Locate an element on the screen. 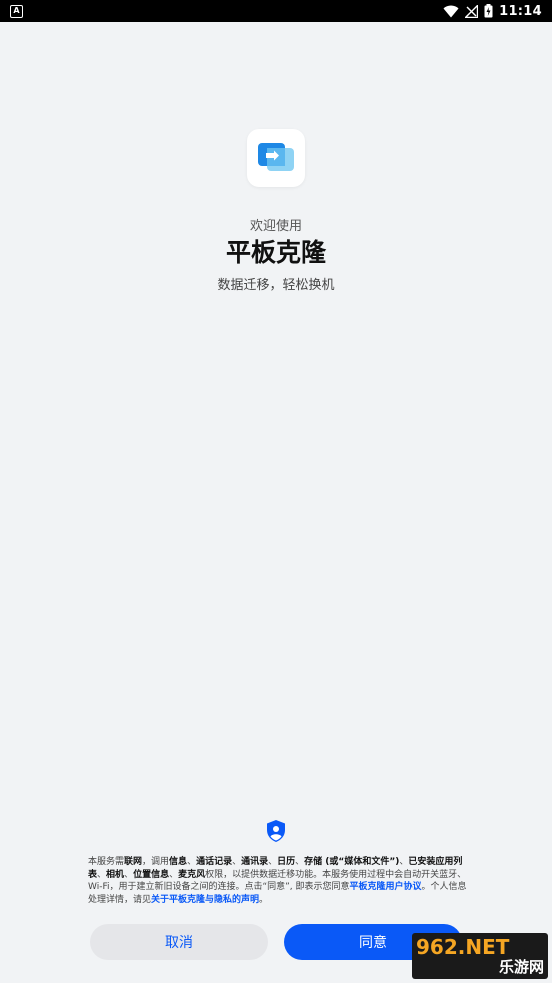  status-left: A is located at coordinates (16, 11).